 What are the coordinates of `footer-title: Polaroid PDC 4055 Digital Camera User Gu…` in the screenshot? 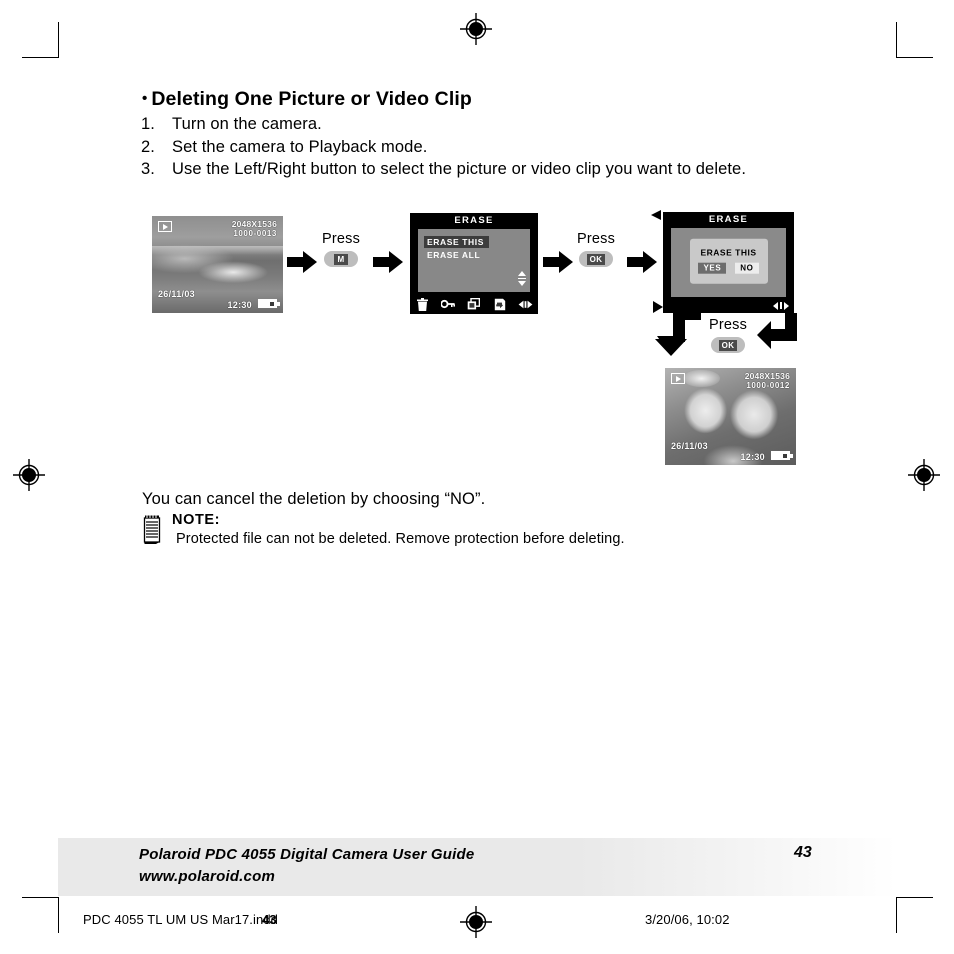 It's located at (307, 854).